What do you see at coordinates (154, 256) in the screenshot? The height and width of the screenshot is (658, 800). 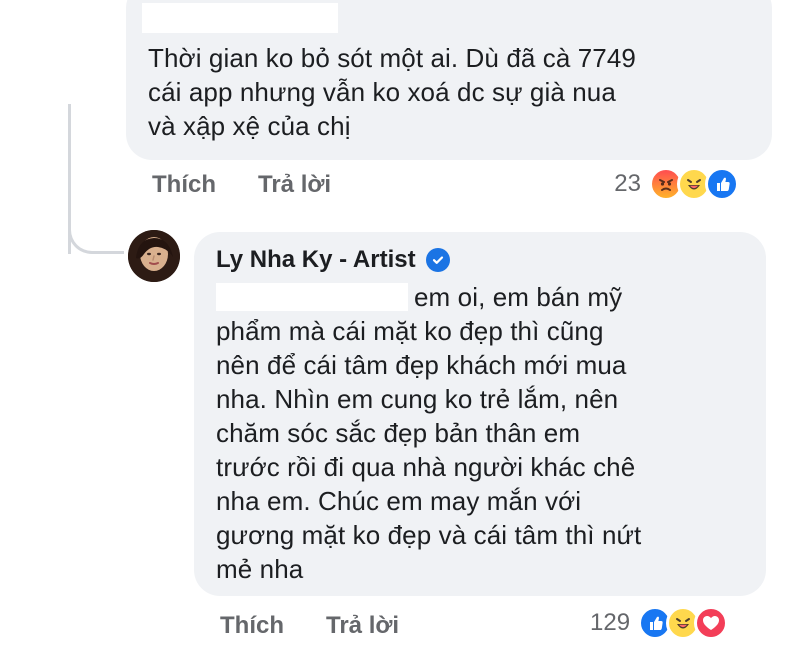 I see `avatar` at bounding box center [154, 256].